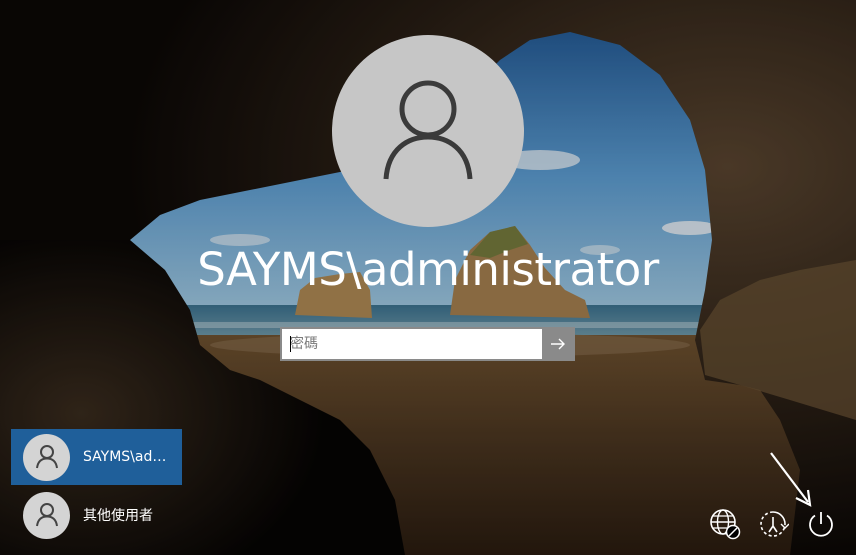 Image resolution: width=856 pixels, height=555 pixels. Describe the element at coordinates (118, 516) in the screenshot. I see `user-list-item-label: 其他使用者` at that location.